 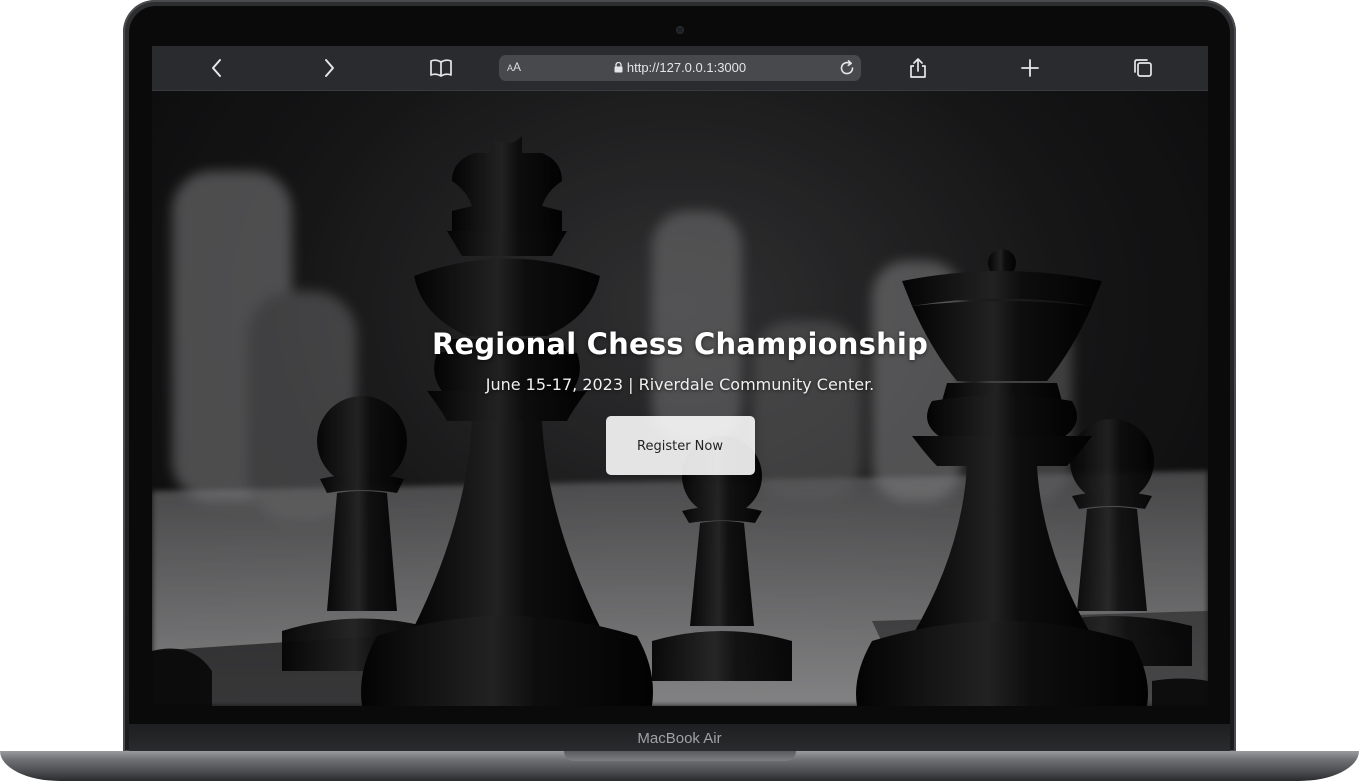 I want to click on laptop-chin: MacBook Air, so click(x=679, y=738).